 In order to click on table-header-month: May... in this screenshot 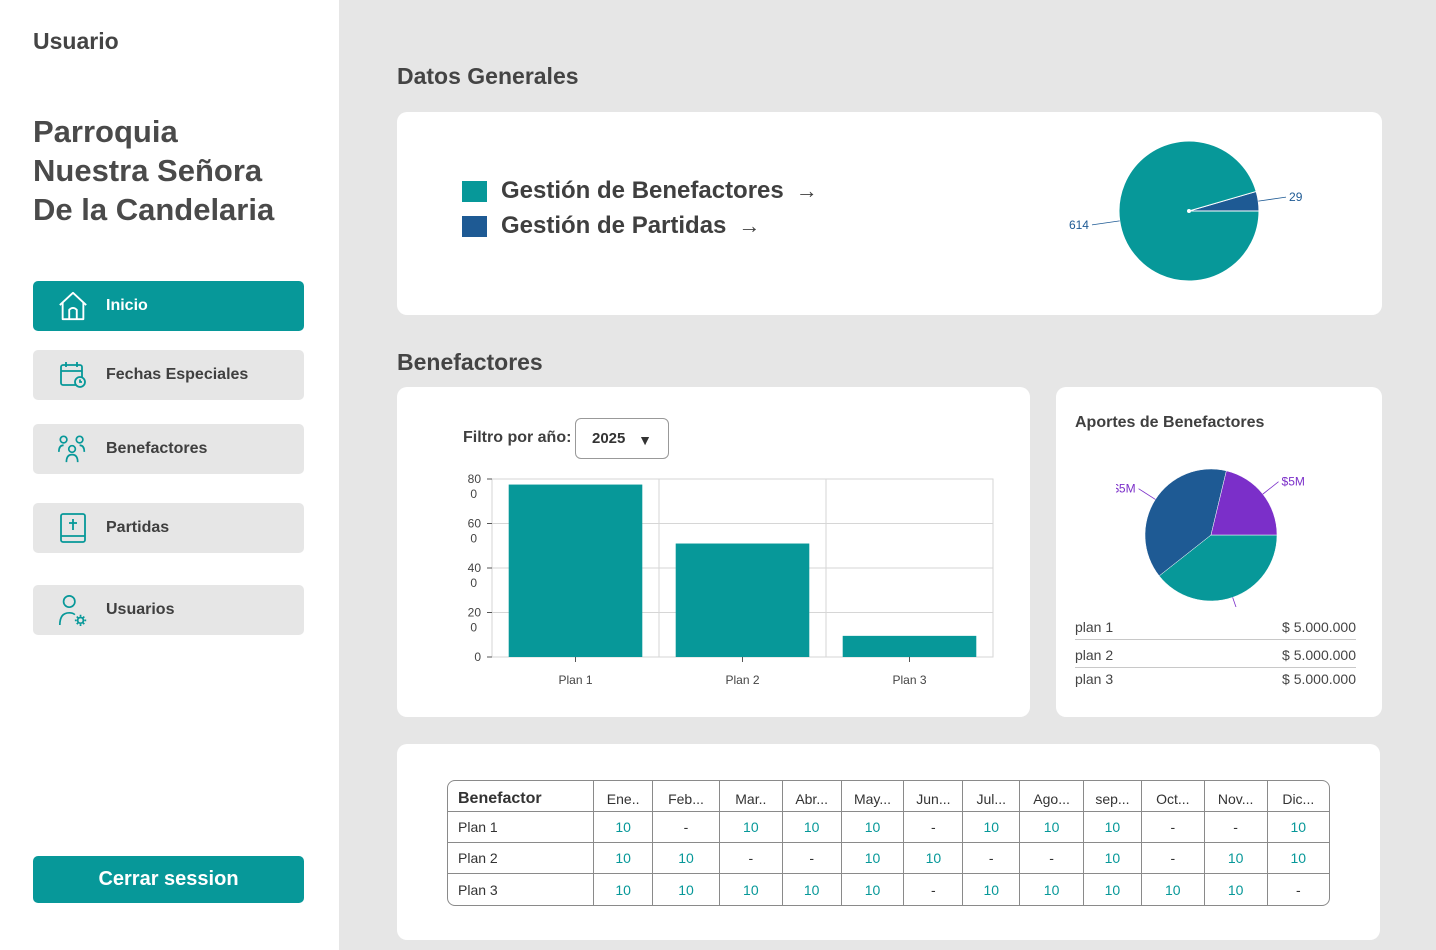, I will do `click(873, 796)`.